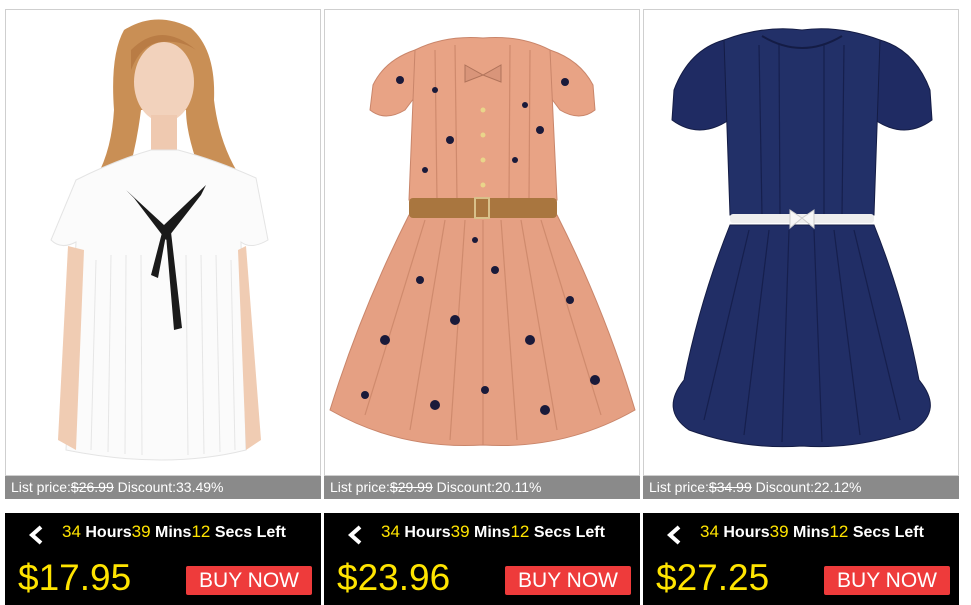  I want to click on list-price-bar: List price:$26.99 Discount:33.49%, so click(163, 487).